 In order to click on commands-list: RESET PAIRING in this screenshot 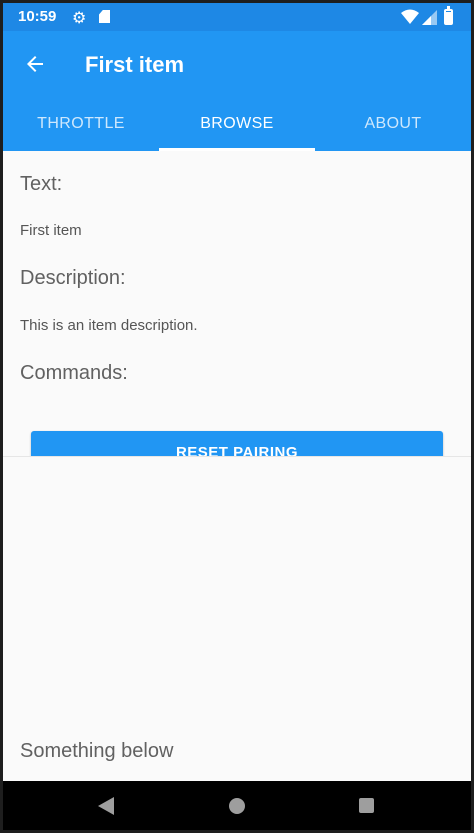, I will do `click(237, 441)`.